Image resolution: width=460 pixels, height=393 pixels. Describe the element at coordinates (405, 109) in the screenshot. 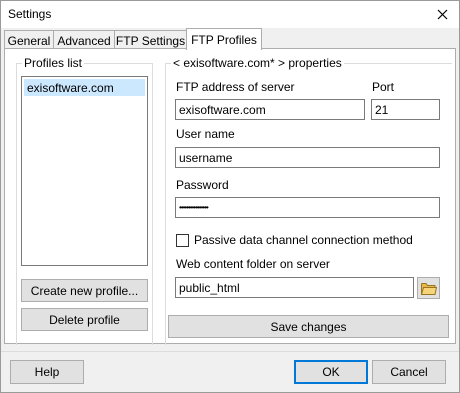

I see `port-field: 21` at that location.